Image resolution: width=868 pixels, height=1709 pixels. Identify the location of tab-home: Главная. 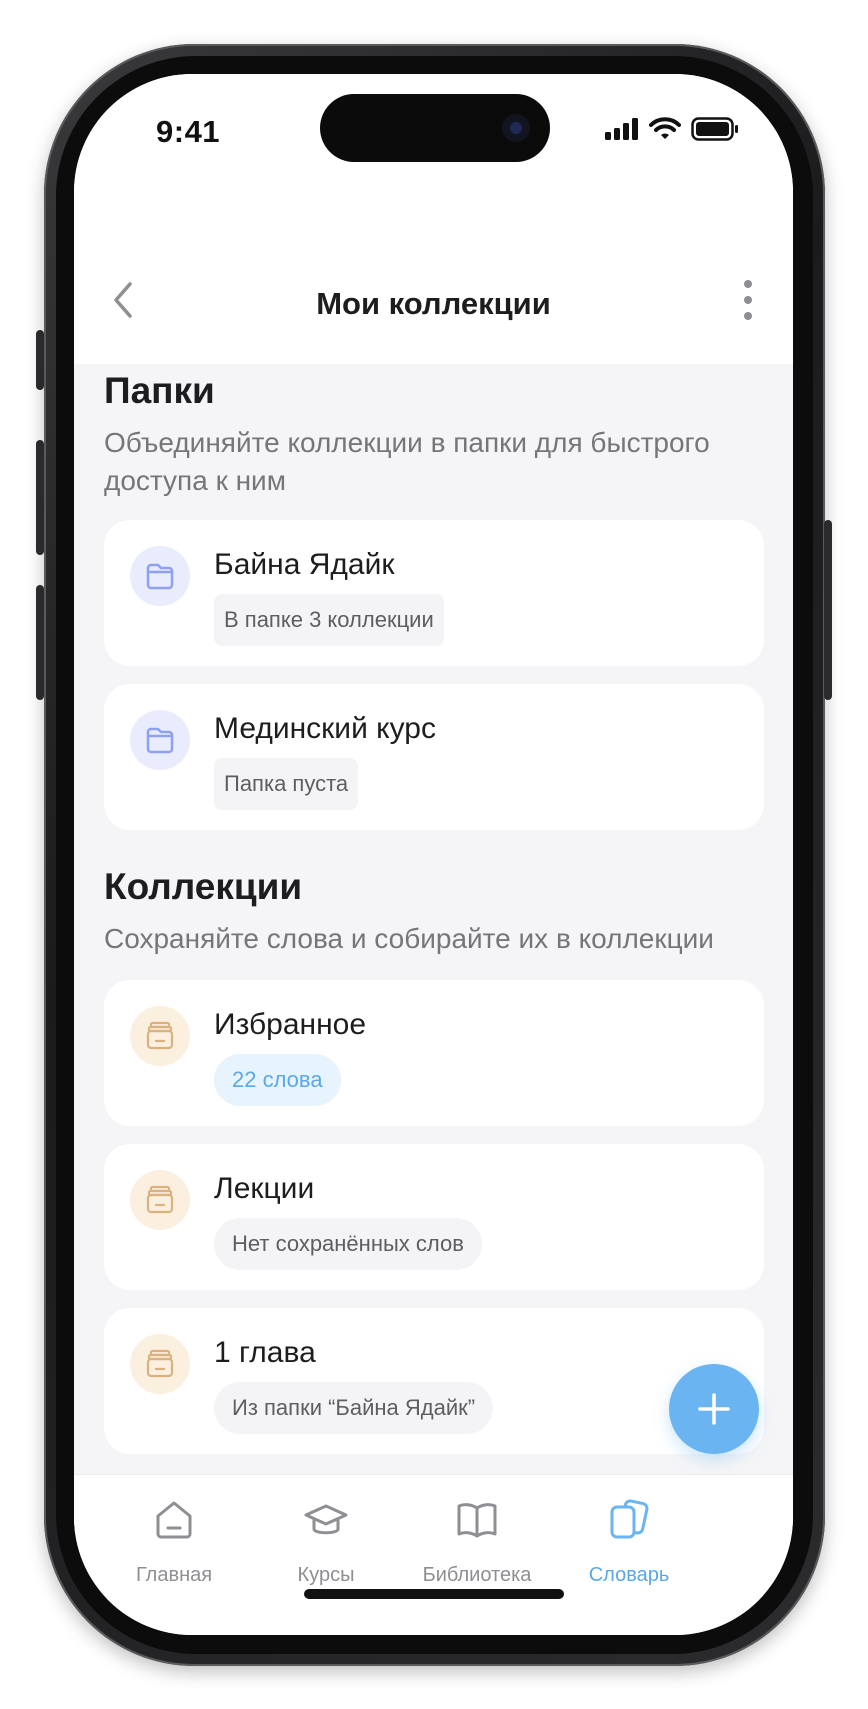
(174, 1541).